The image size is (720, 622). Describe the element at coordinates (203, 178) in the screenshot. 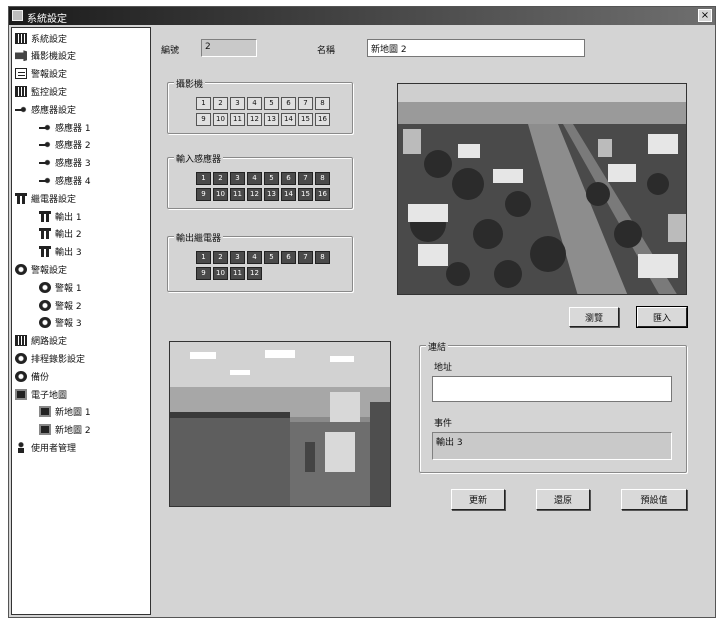

I see `sensor-toggle: 1` at that location.